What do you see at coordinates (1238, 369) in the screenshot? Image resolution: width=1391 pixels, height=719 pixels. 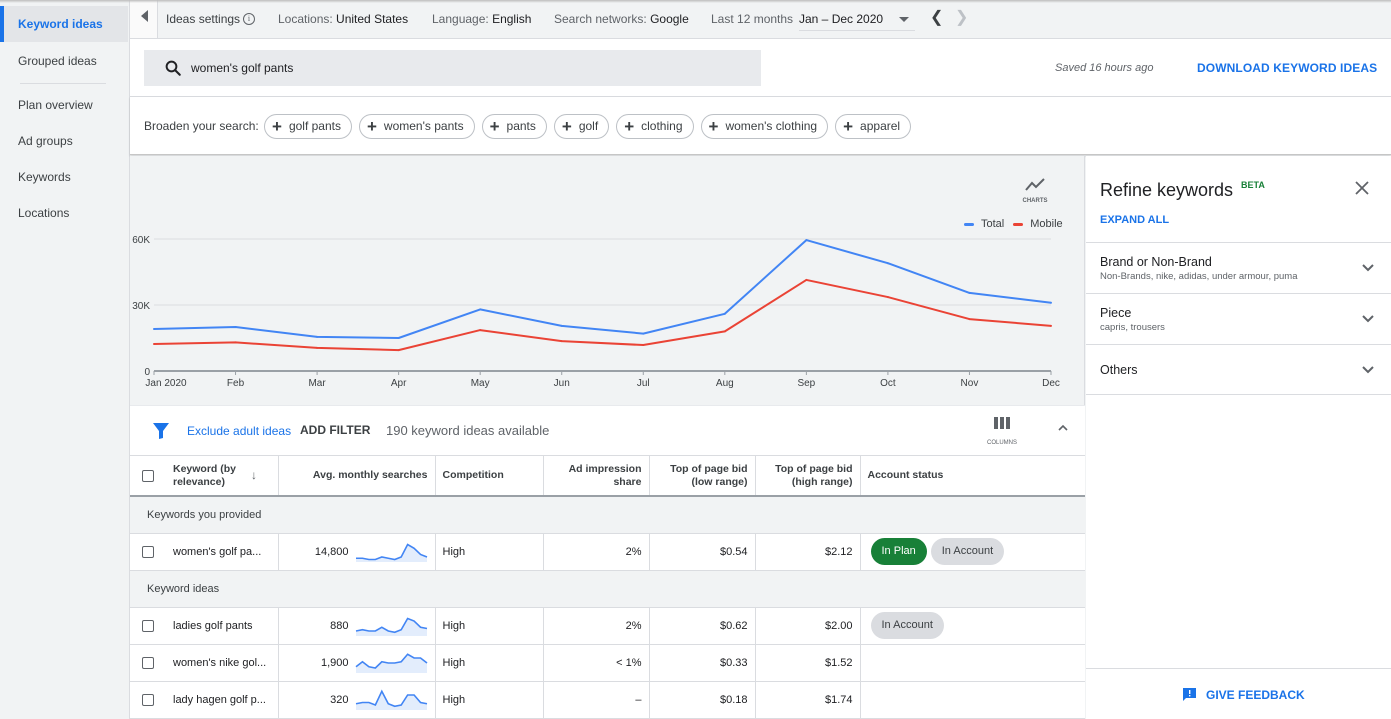 I see `refine-section-others: Others` at bounding box center [1238, 369].